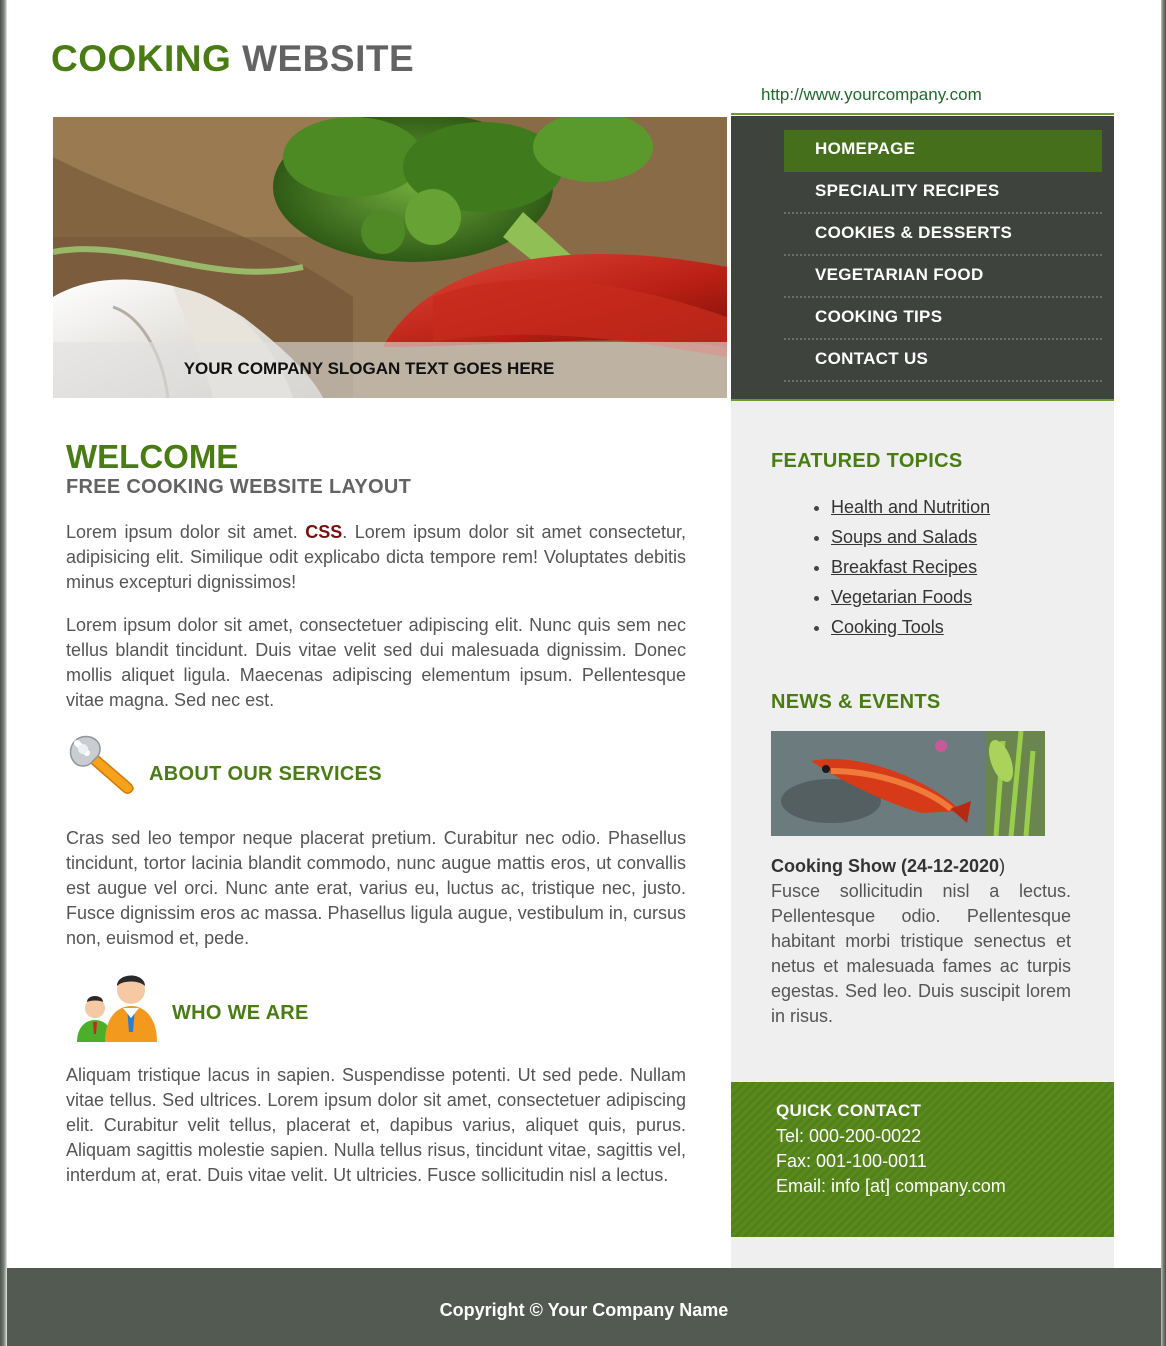 The height and width of the screenshot is (1346, 1166). Describe the element at coordinates (851, 1161) in the screenshot. I see `contact-fax: Fax: 001-100-0011` at that location.